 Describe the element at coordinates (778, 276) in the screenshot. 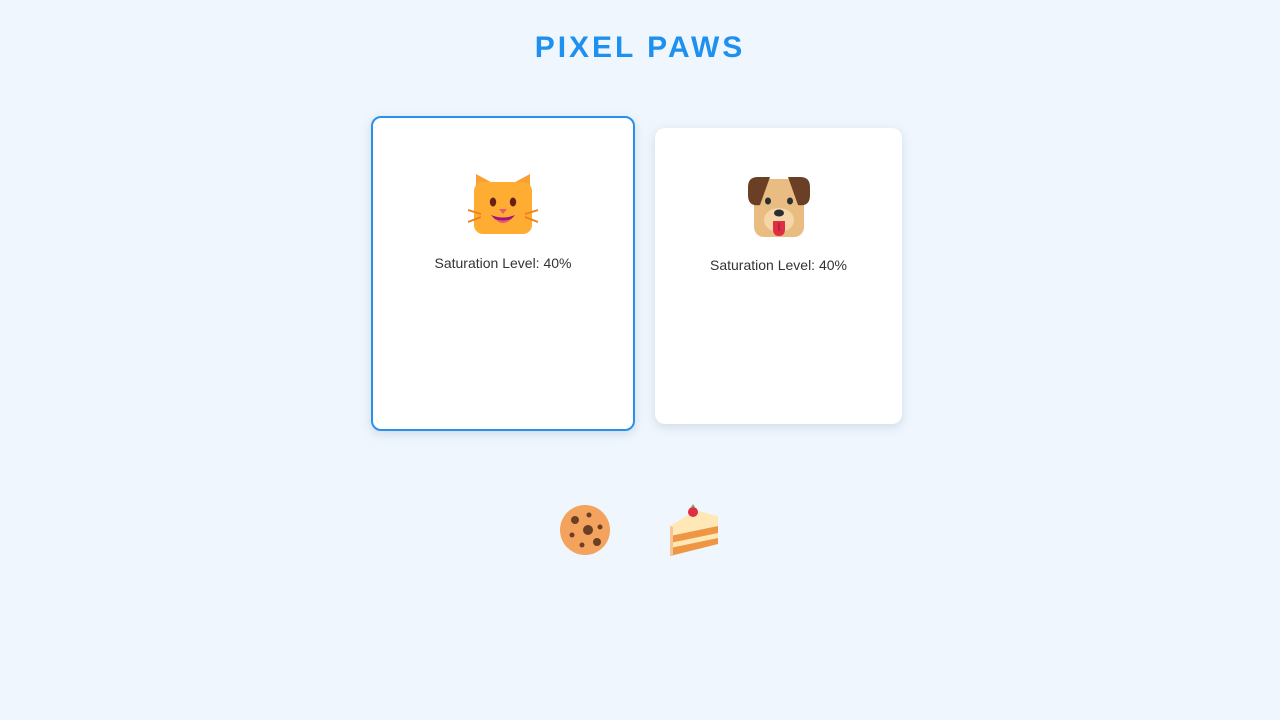

I see `pet-card-dog: Saturation Level: 40%` at that location.